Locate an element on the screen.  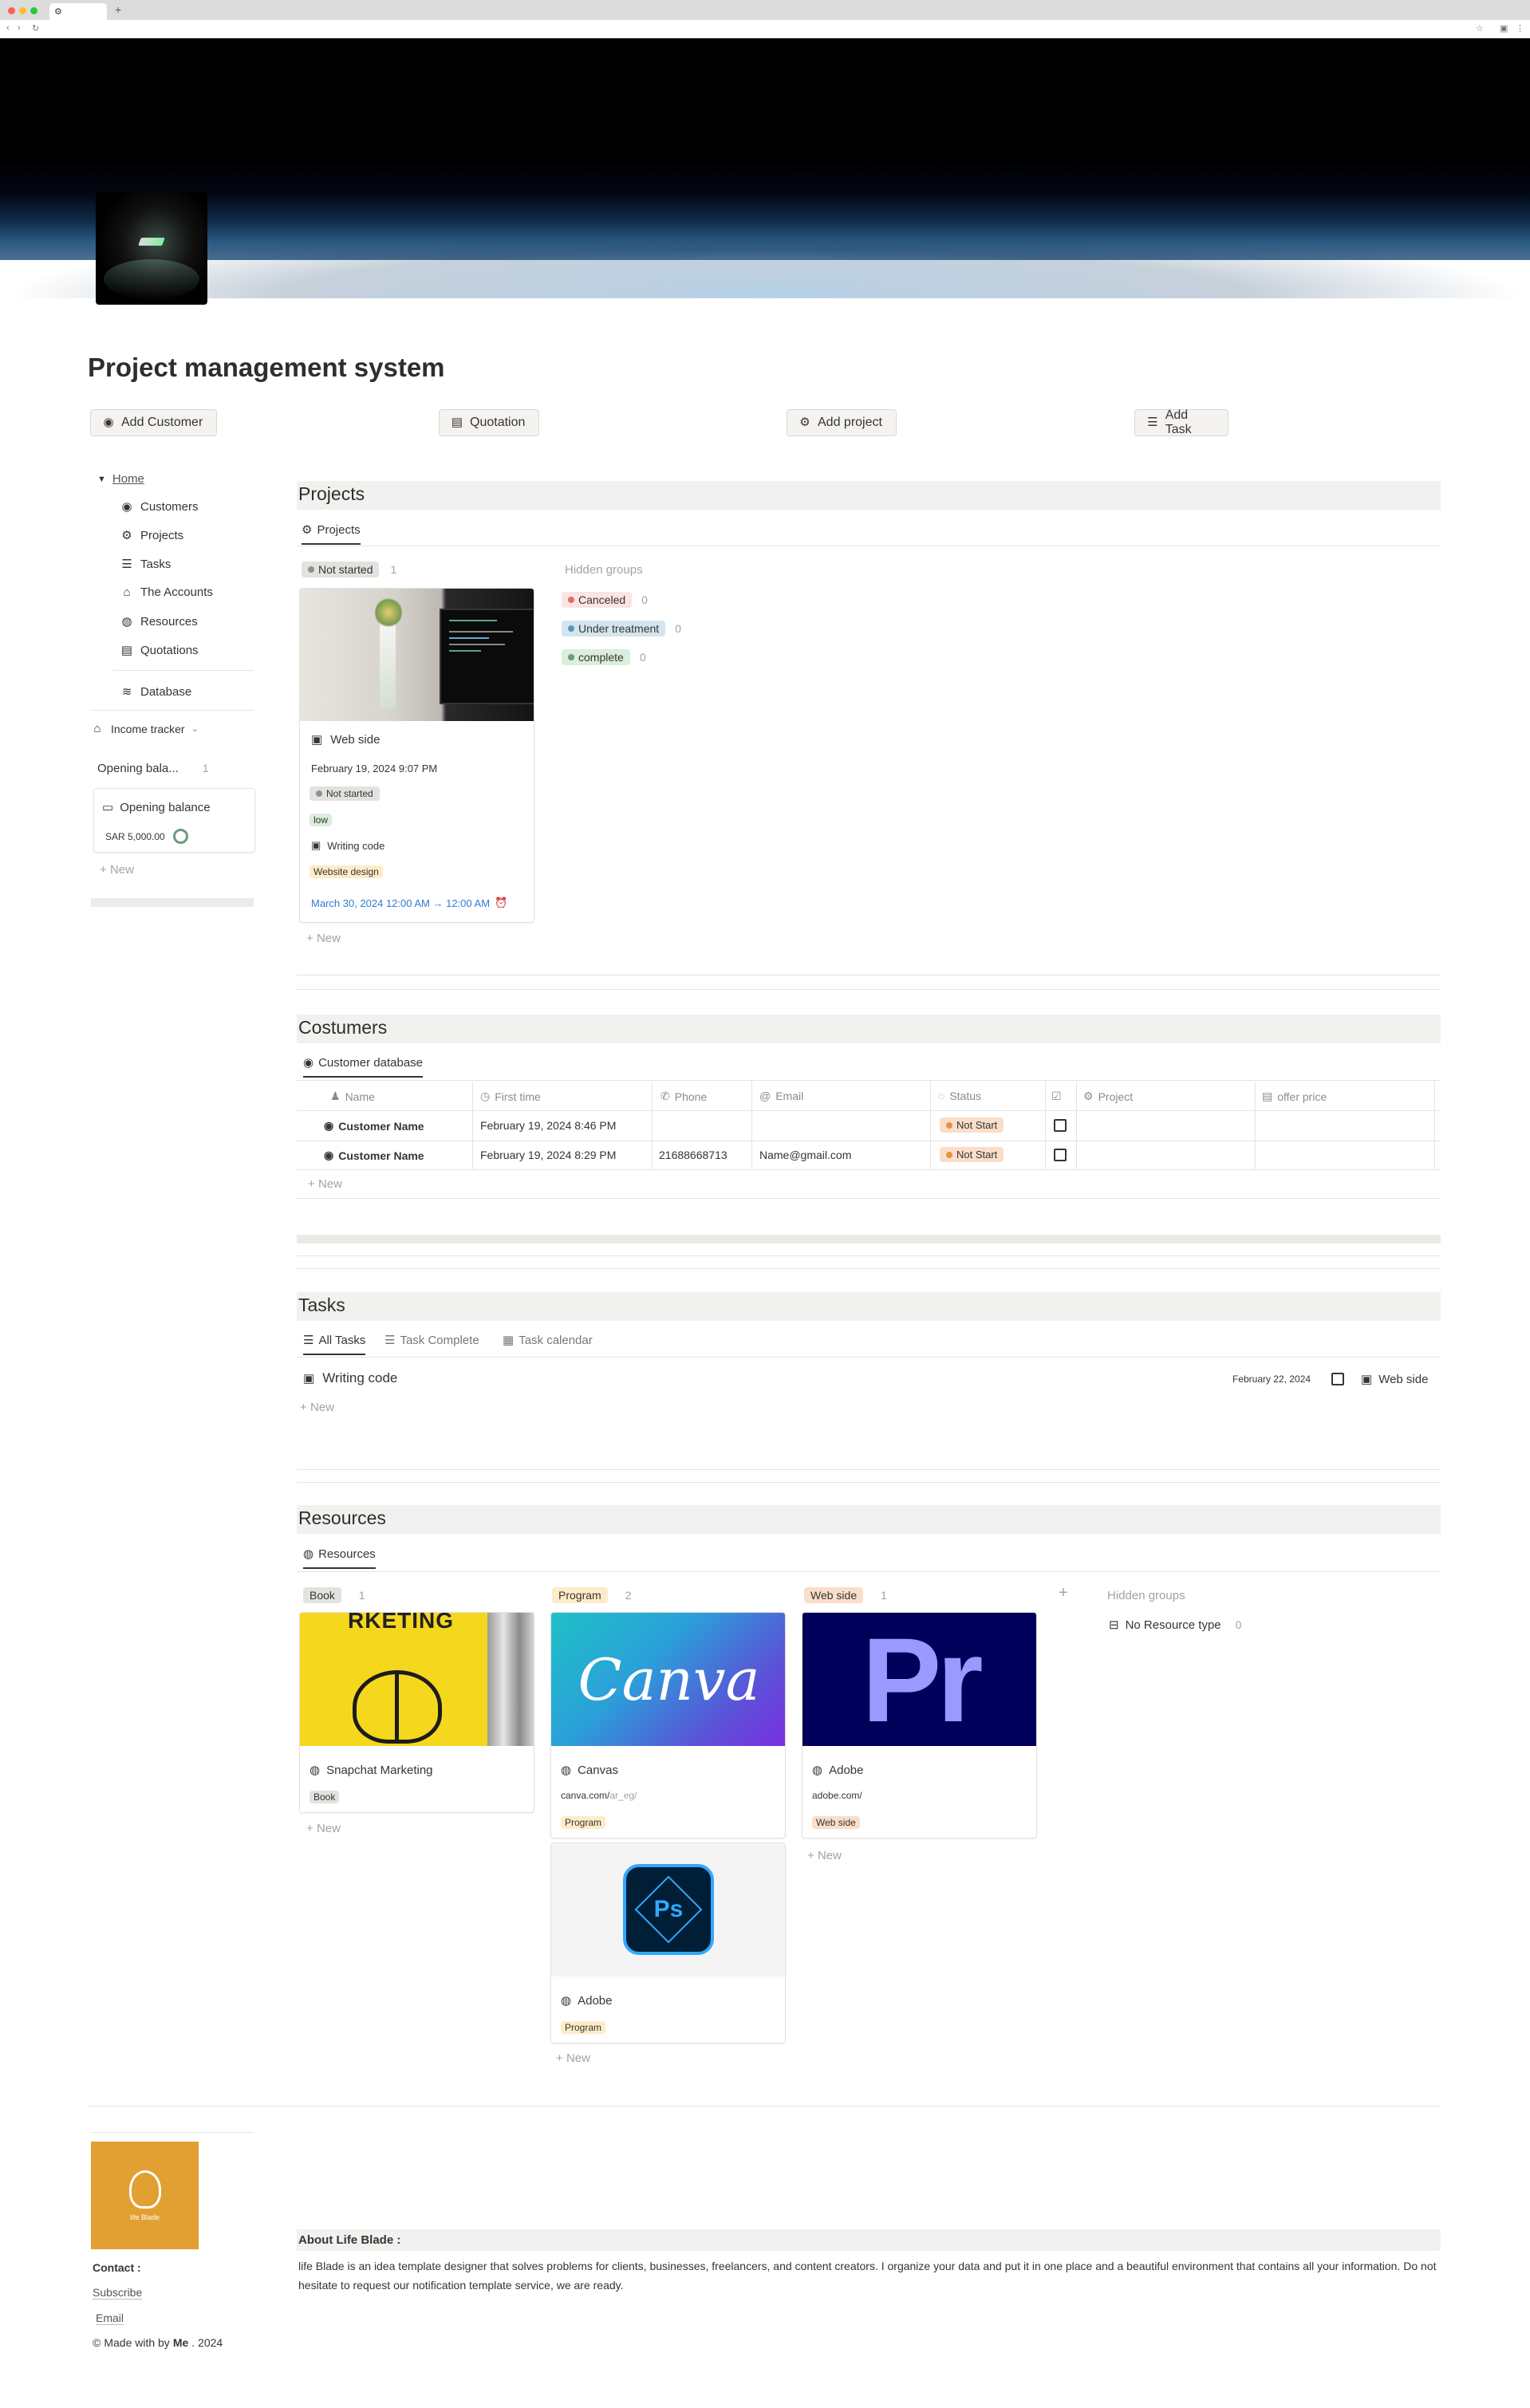
sidebar-item-tasks: ☰ Tasks is located at coordinates (145, 564).